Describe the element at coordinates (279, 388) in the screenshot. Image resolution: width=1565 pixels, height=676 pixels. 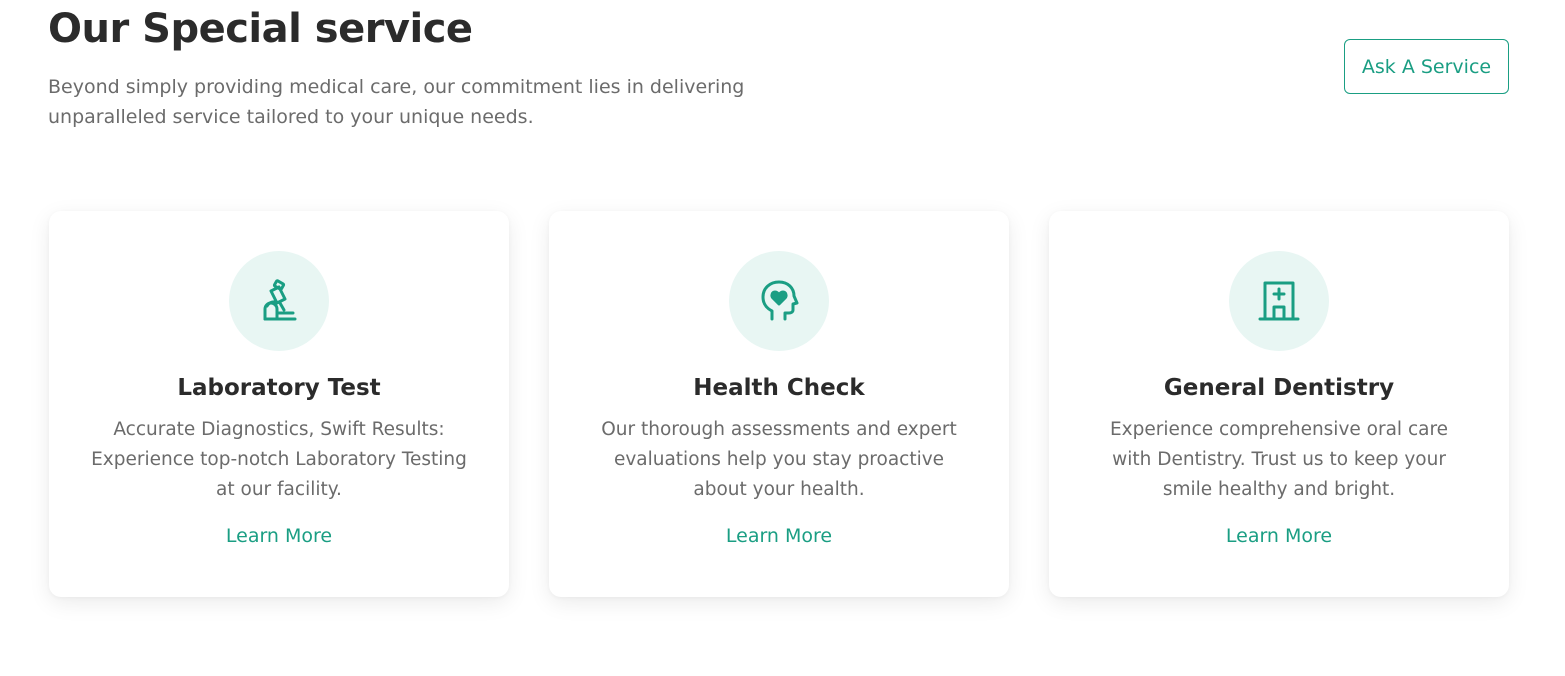
I see `card-title: Laboratory Test` at that location.